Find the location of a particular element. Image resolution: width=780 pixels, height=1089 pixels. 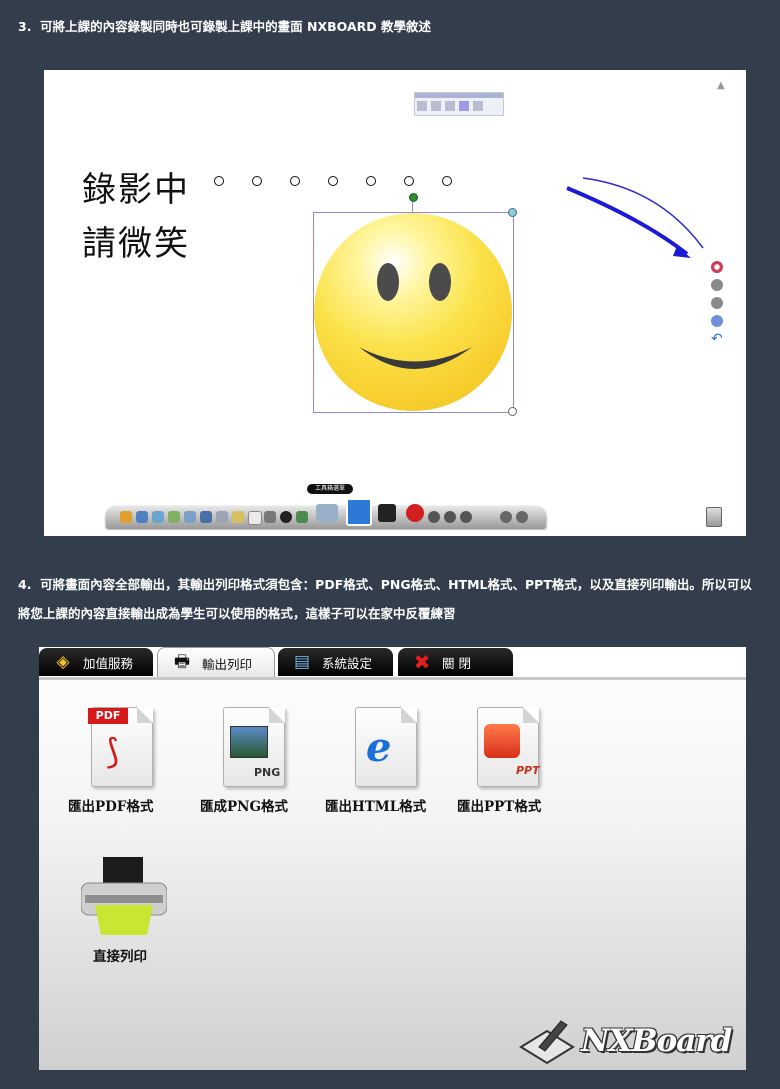

direct-print-label: 直接列印 is located at coordinates (120, 955).